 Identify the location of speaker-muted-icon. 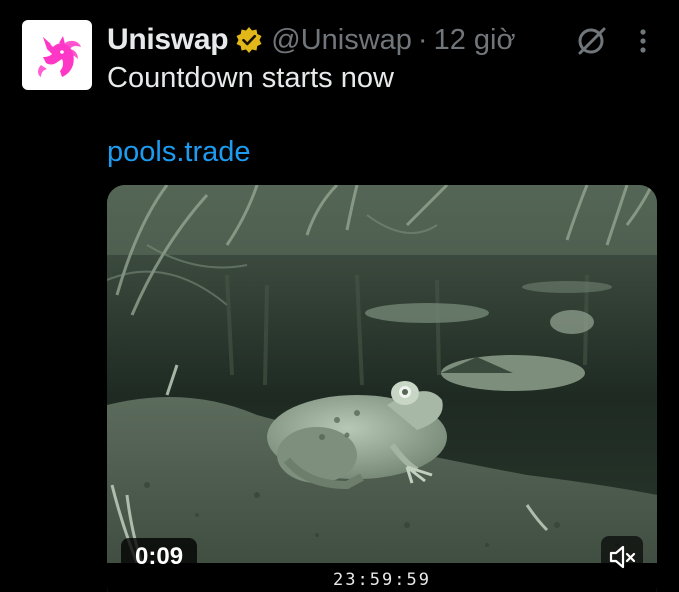
(622, 557).